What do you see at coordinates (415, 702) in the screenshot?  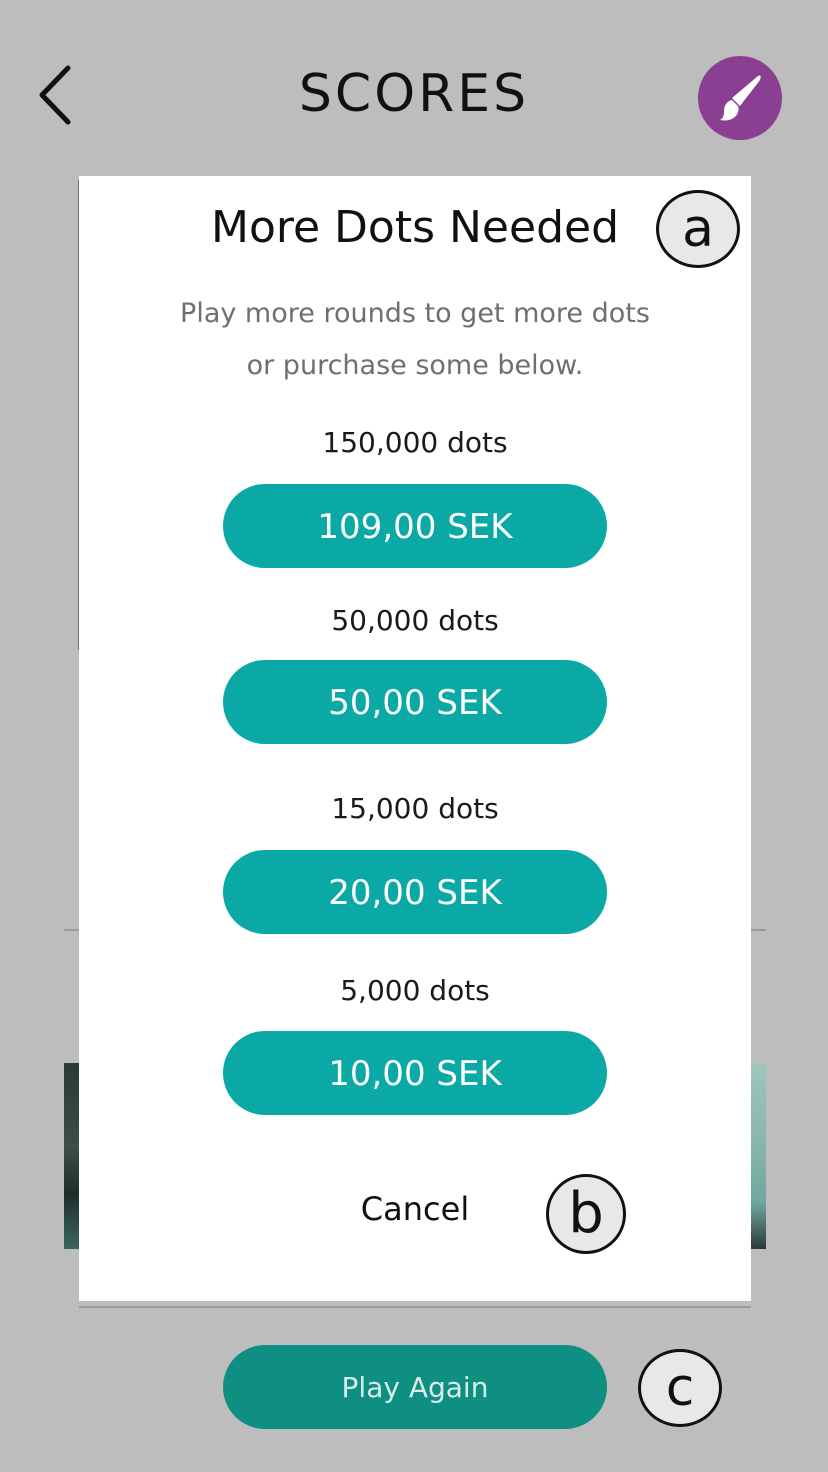 I see `buy-50000-dots-button: 50,00 SEK` at bounding box center [415, 702].